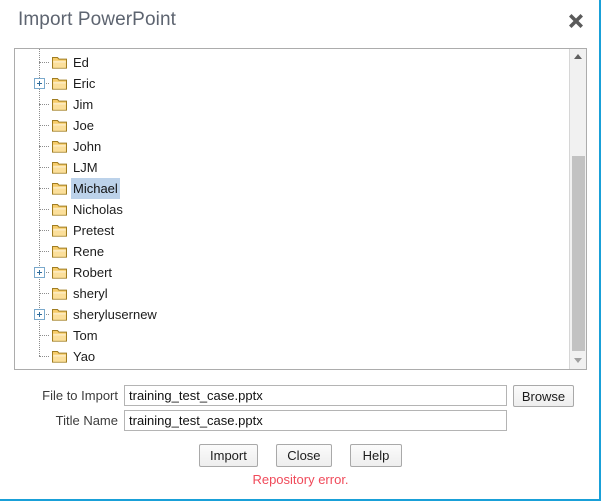 This screenshot has width=601, height=501. What do you see at coordinates (81, 62) in the screenshot?
I see `tree-item-label: Ed` at bounding box center [81, 62].